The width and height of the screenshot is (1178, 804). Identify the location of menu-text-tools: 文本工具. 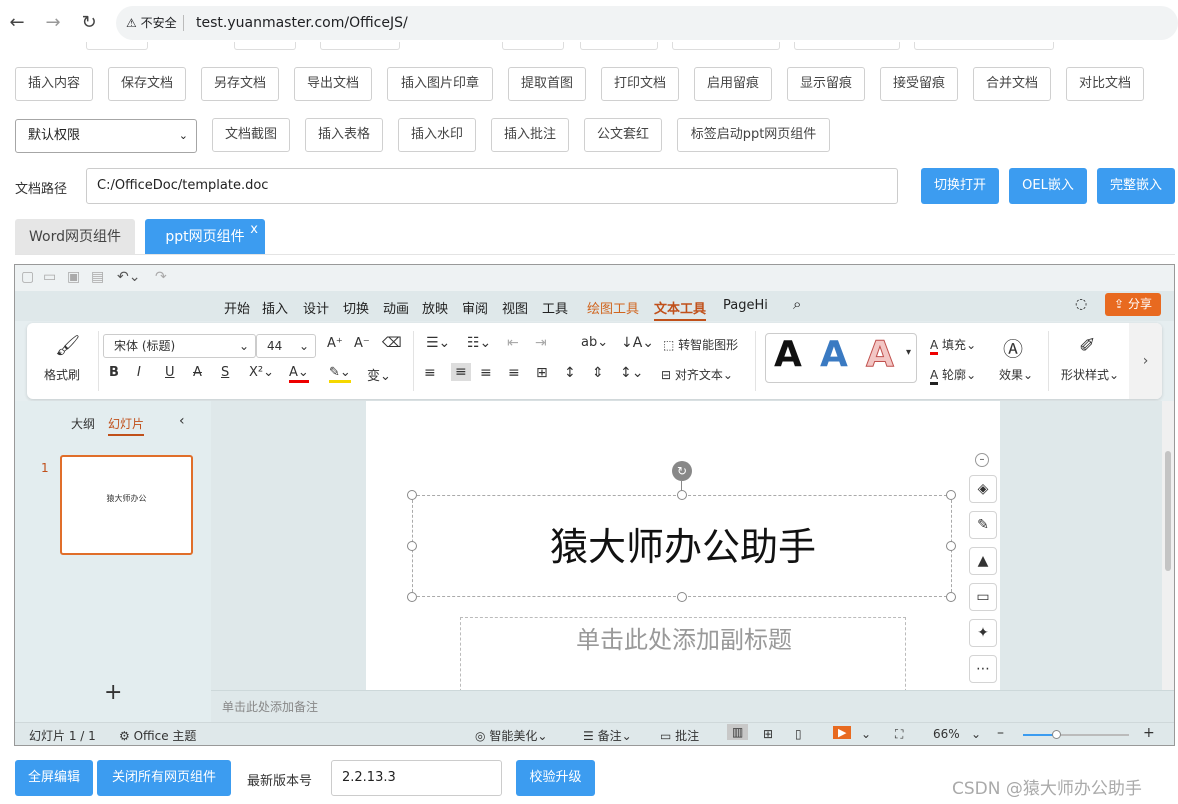
(680, 309).